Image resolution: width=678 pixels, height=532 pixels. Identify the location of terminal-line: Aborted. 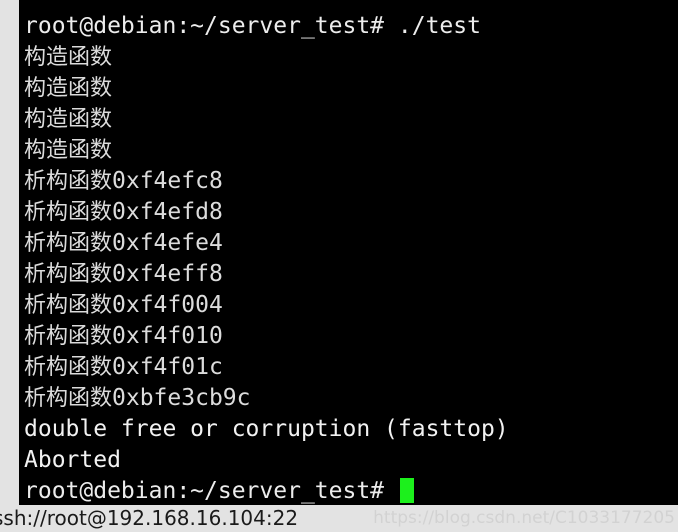
(72, 460).